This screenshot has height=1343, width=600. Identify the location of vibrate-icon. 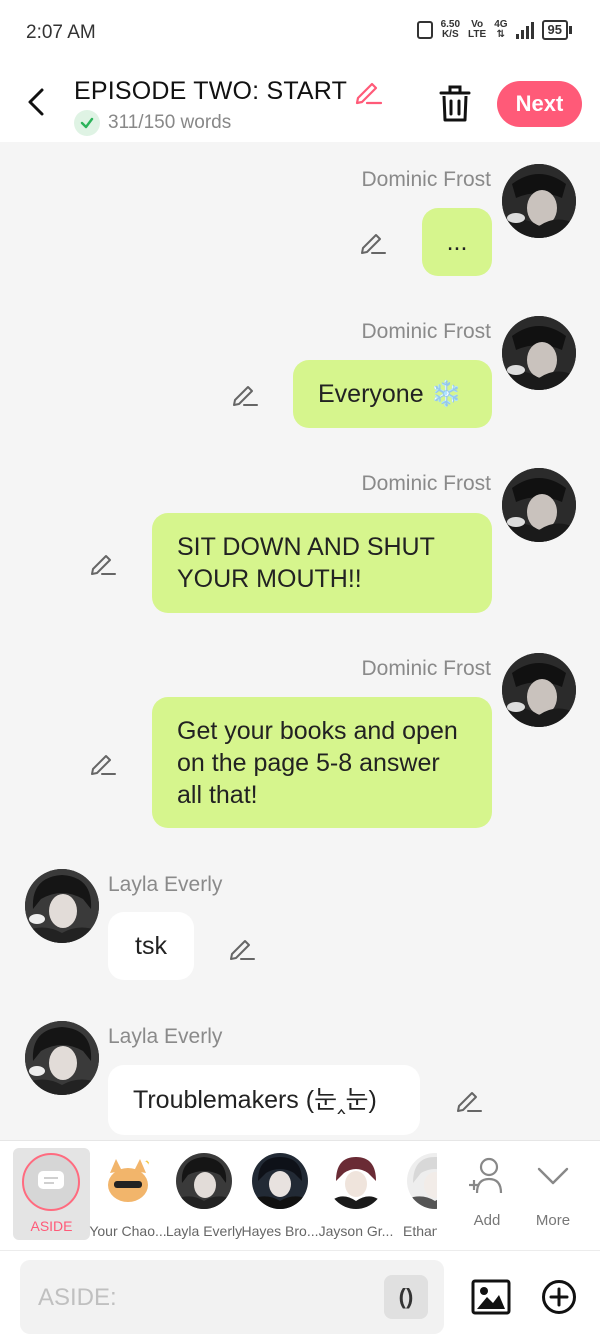
(424, 30).